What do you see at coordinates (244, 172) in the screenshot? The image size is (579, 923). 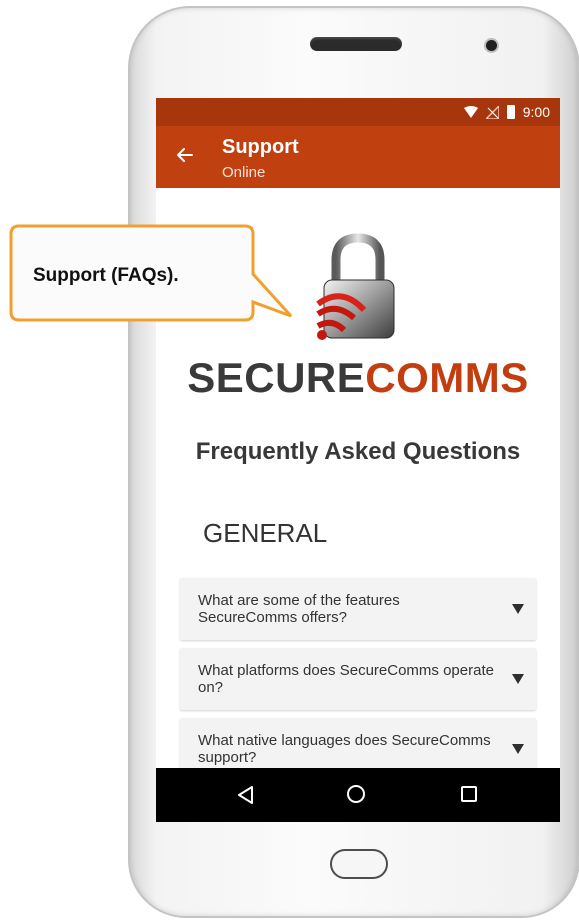 I see `app-subtitle: Online` at bounding box center [244, 172].